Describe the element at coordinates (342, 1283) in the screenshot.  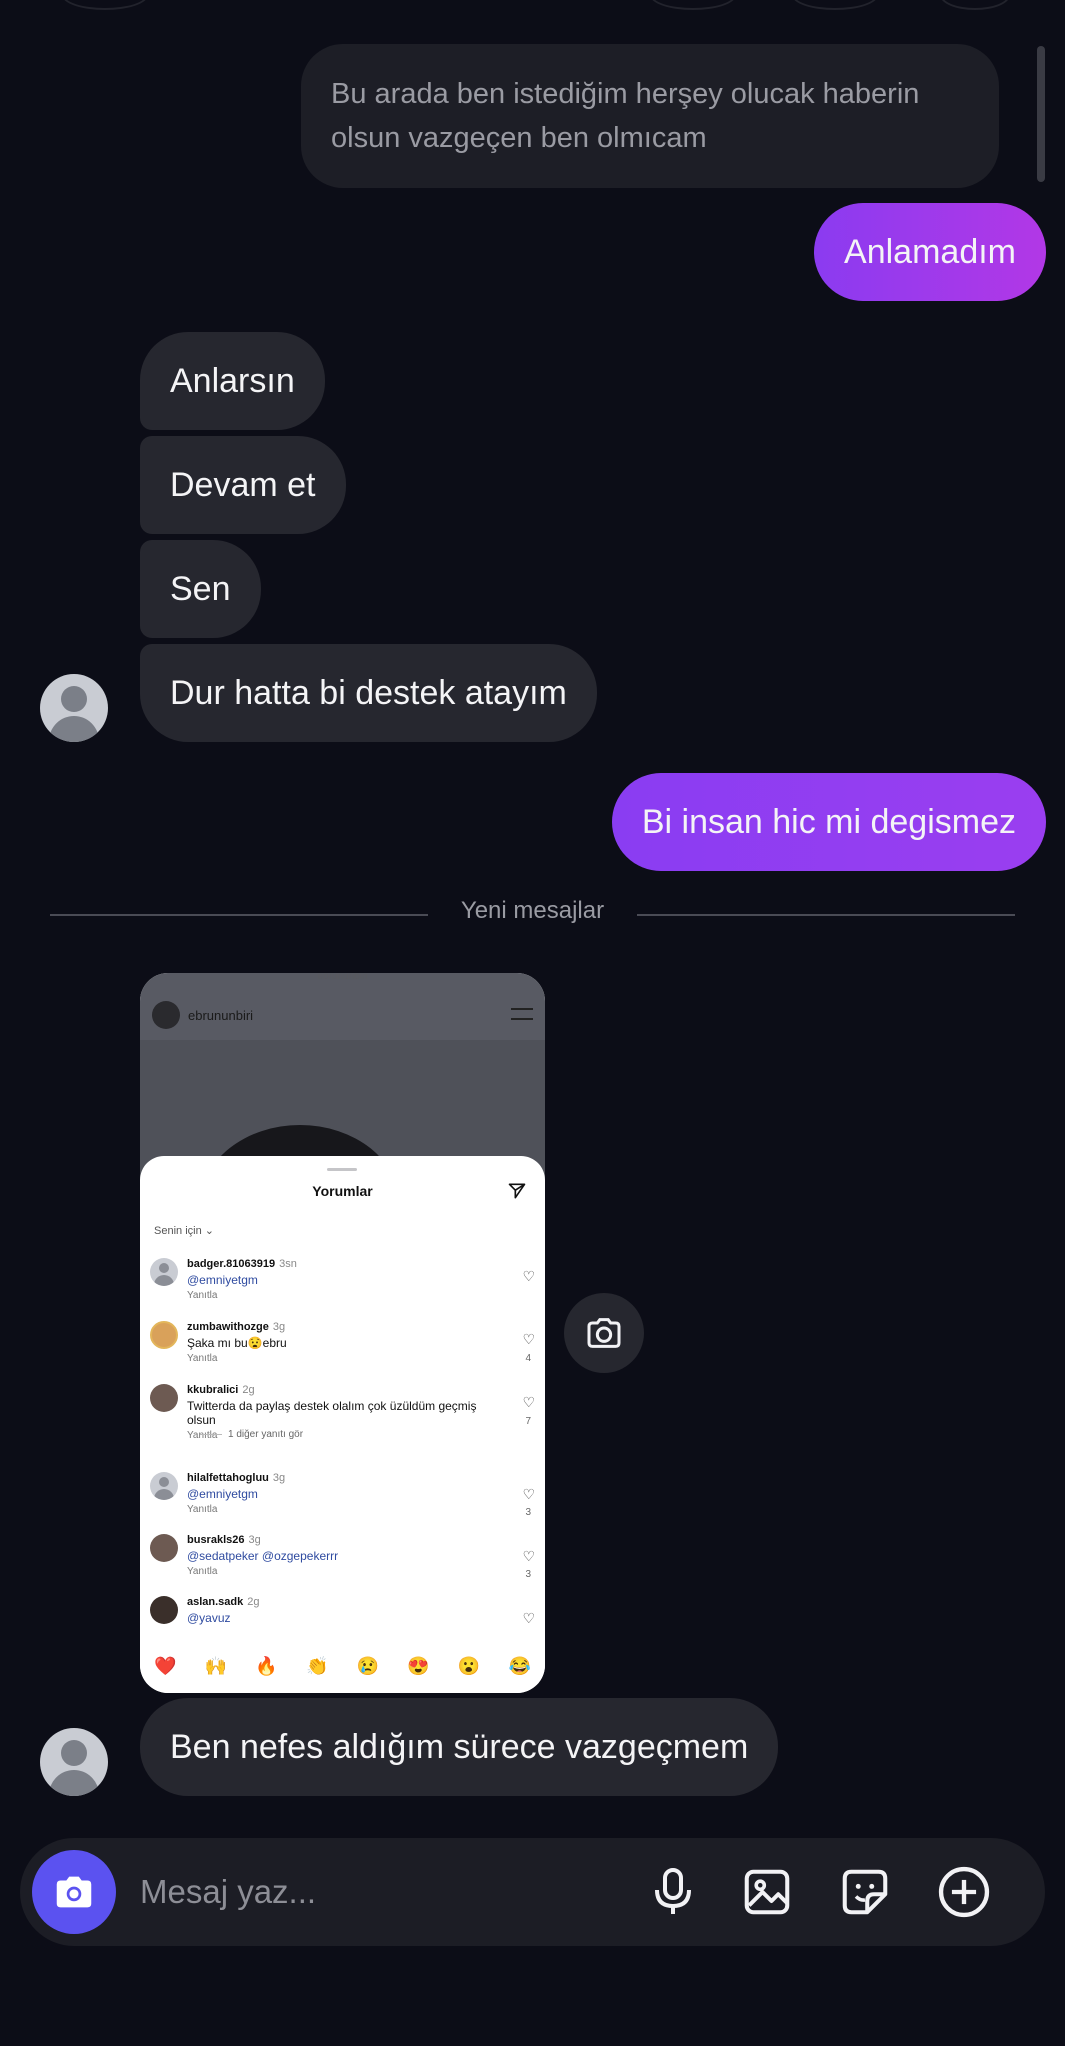
I see `comment-item: badger.81063919 3sn @emniyetgm Yanıtla ♡` at that location.